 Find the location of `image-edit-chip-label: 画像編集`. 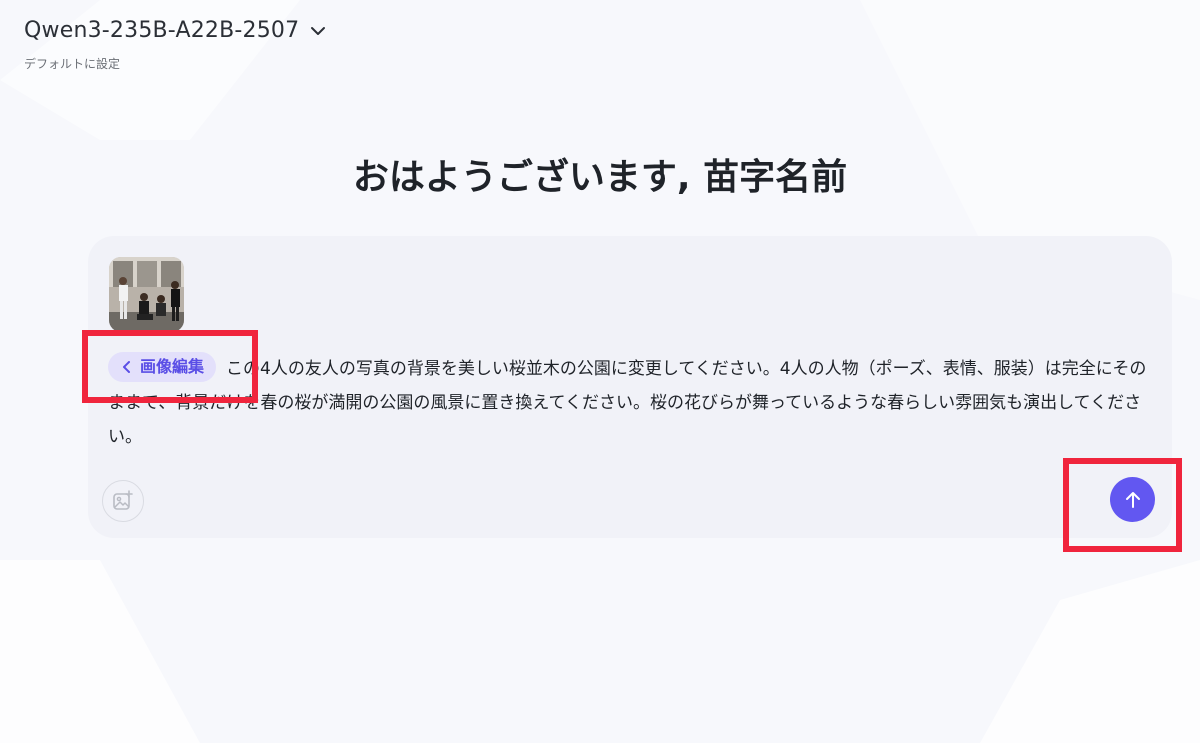

image-edit-chip-label: 画像編集 is located at coordinates (172, 366).